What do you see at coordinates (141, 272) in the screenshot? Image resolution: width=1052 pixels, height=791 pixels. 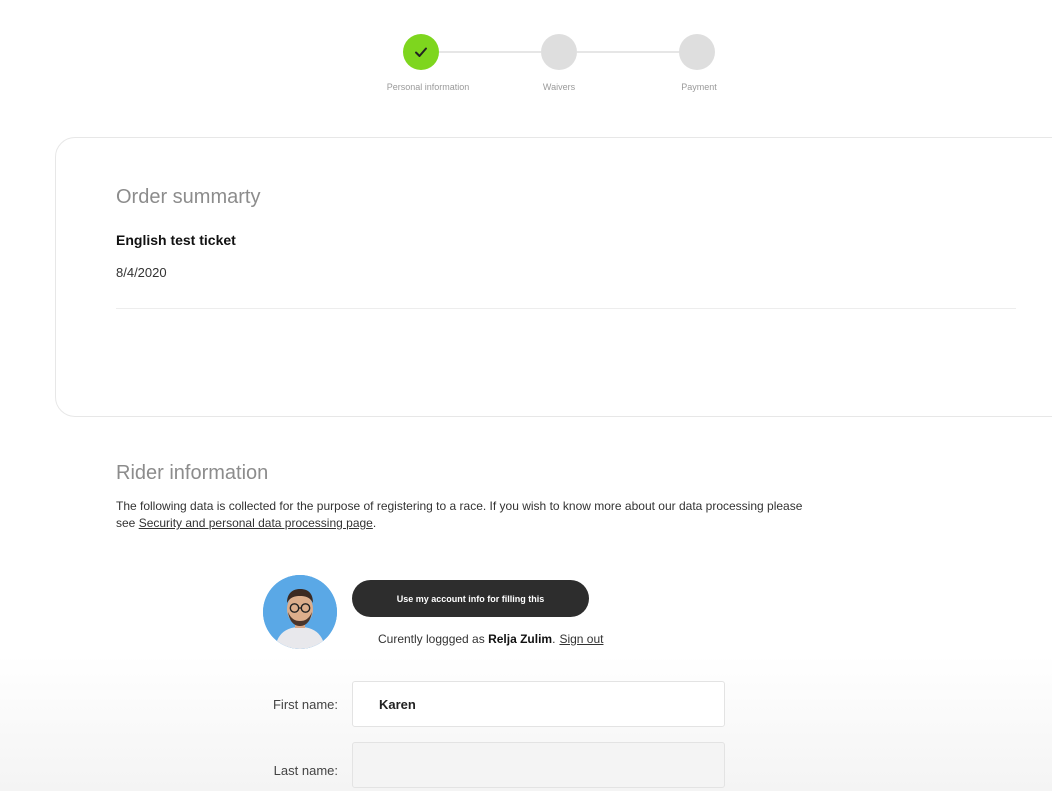 I see `ticket-date: 8/4/2020` at bounding box center [141, 272].